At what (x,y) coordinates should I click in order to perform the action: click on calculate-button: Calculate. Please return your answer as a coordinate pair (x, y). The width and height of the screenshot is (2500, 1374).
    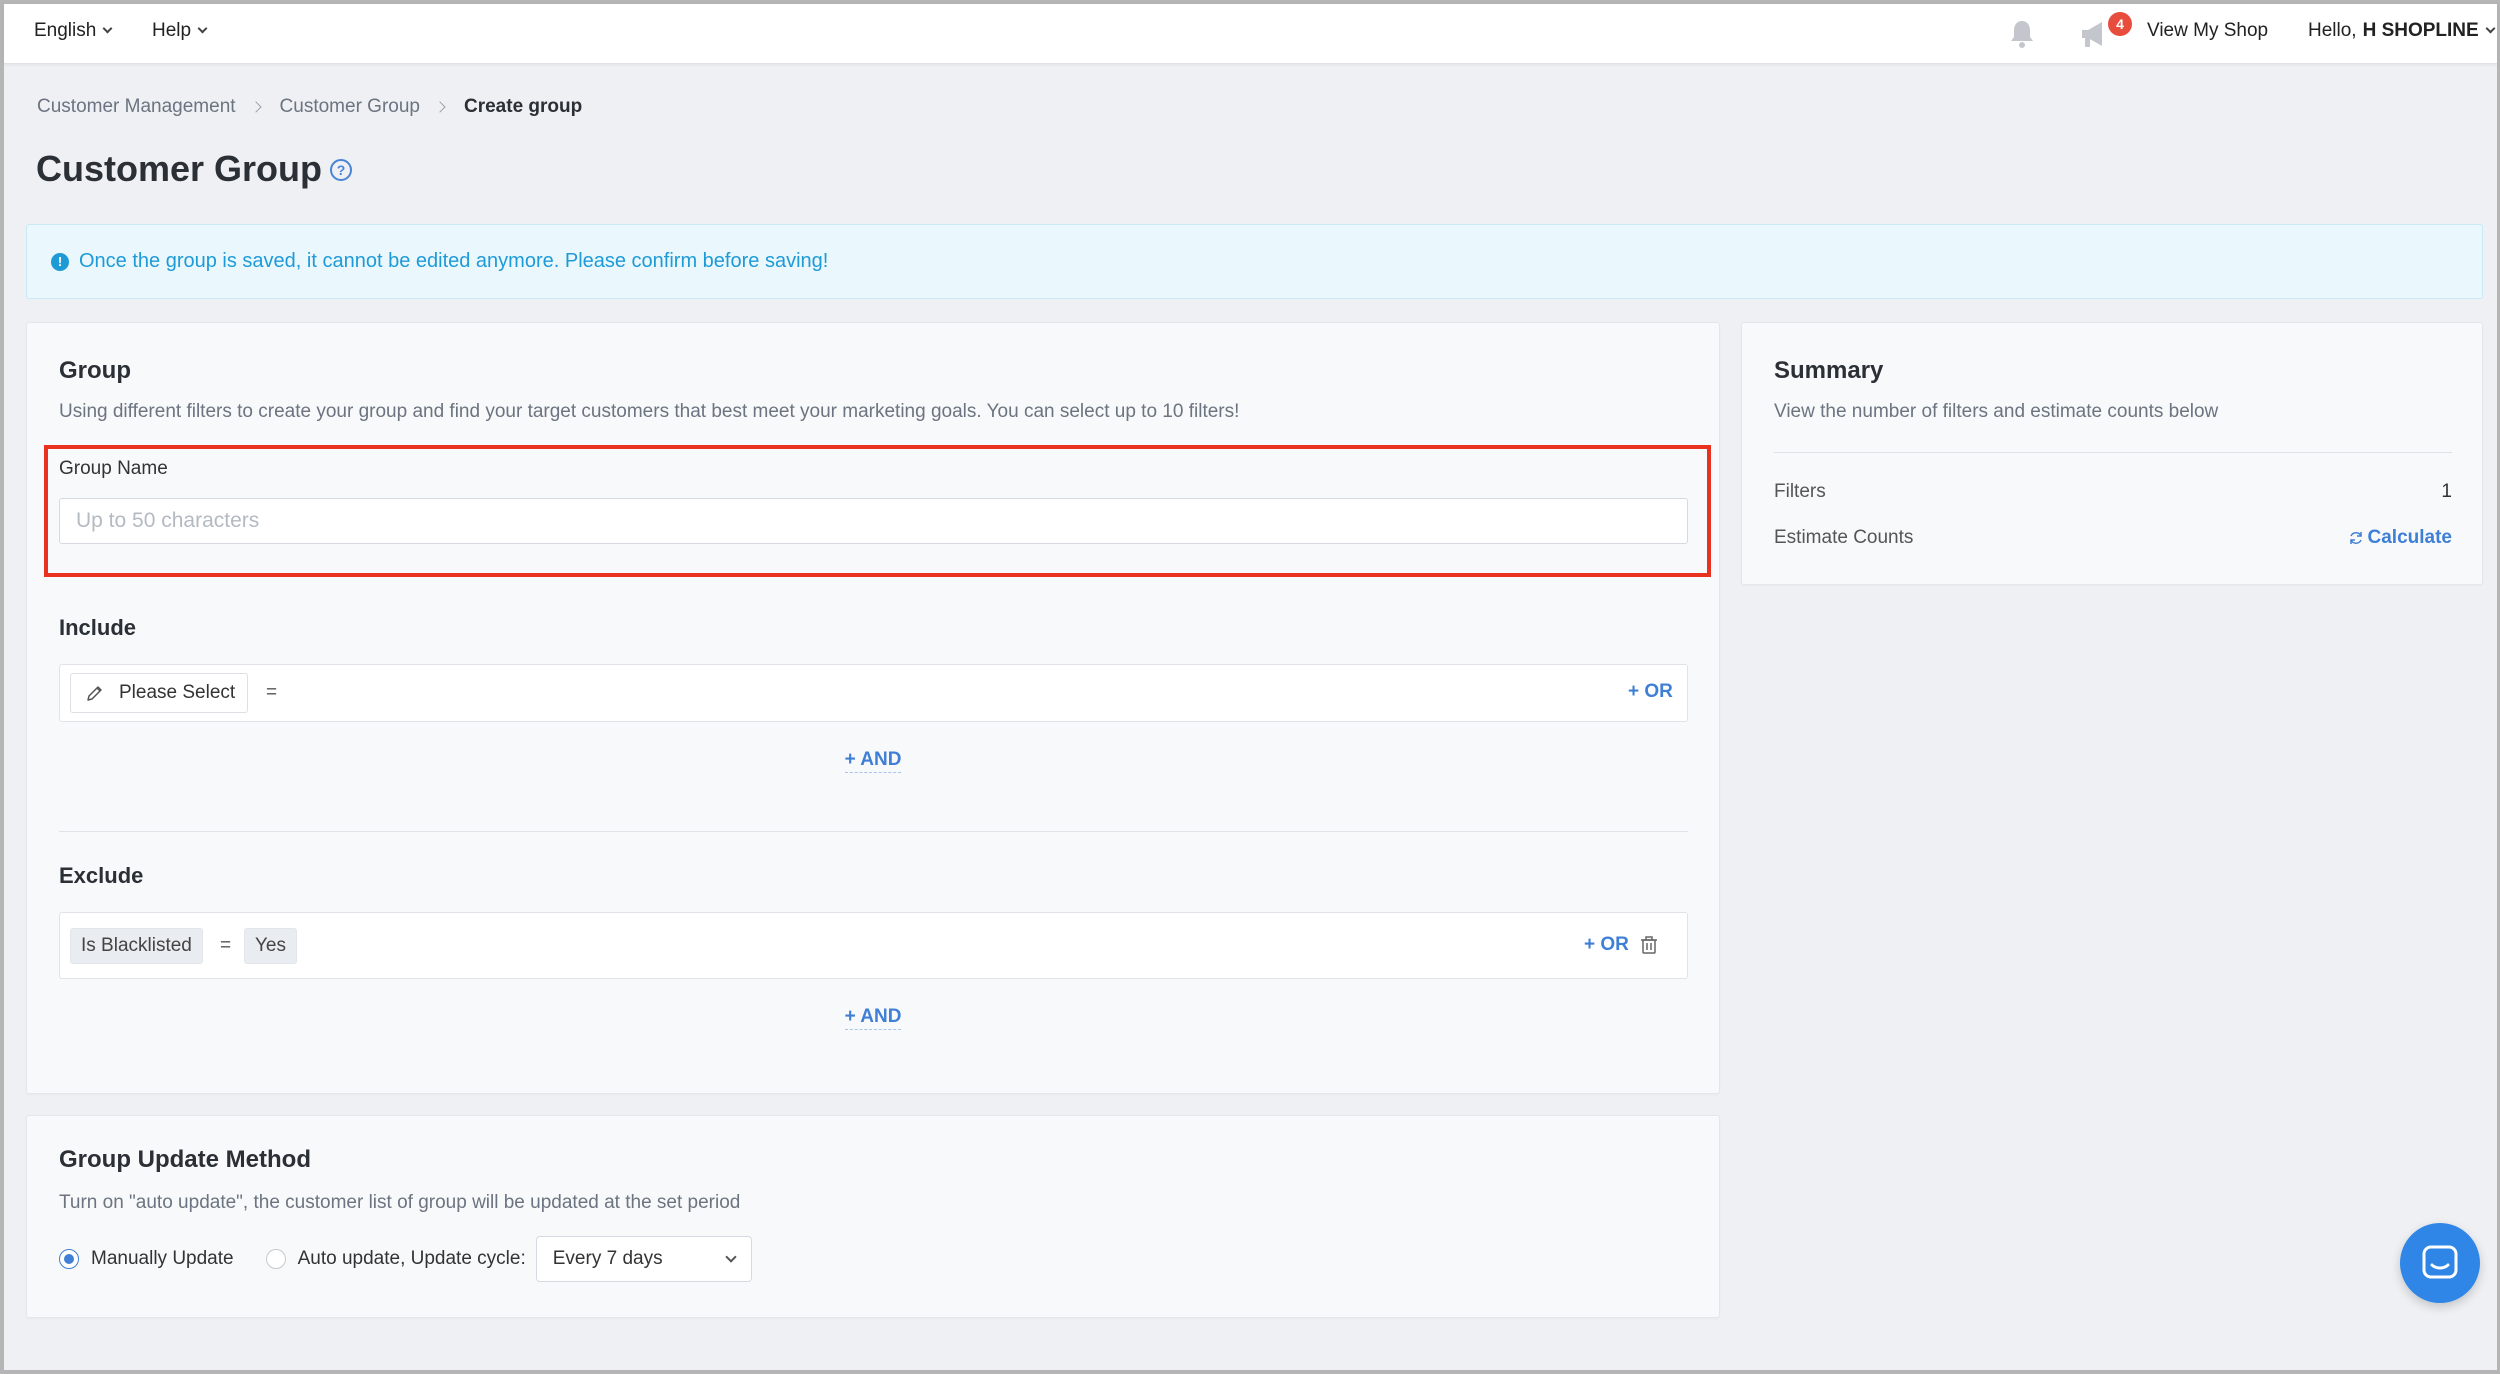
    Looking at the image, I should click on (2400, 538).